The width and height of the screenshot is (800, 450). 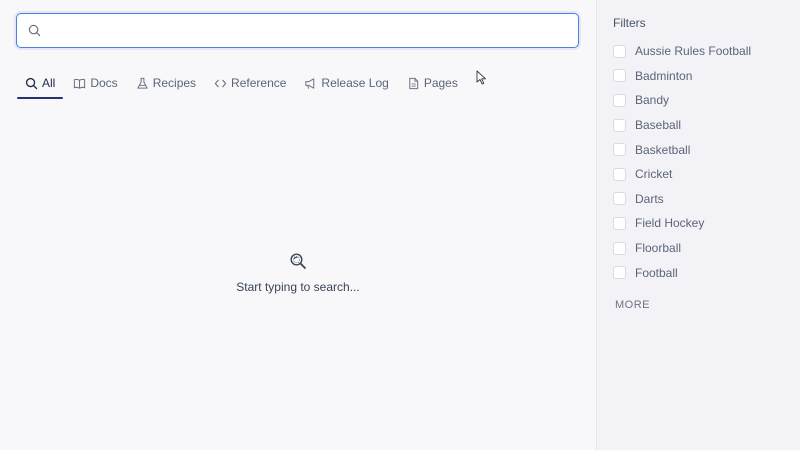 What do you see at coordinates (312, 30) in the screenshot?
I see `search-input` at bounding box center [312, 30].